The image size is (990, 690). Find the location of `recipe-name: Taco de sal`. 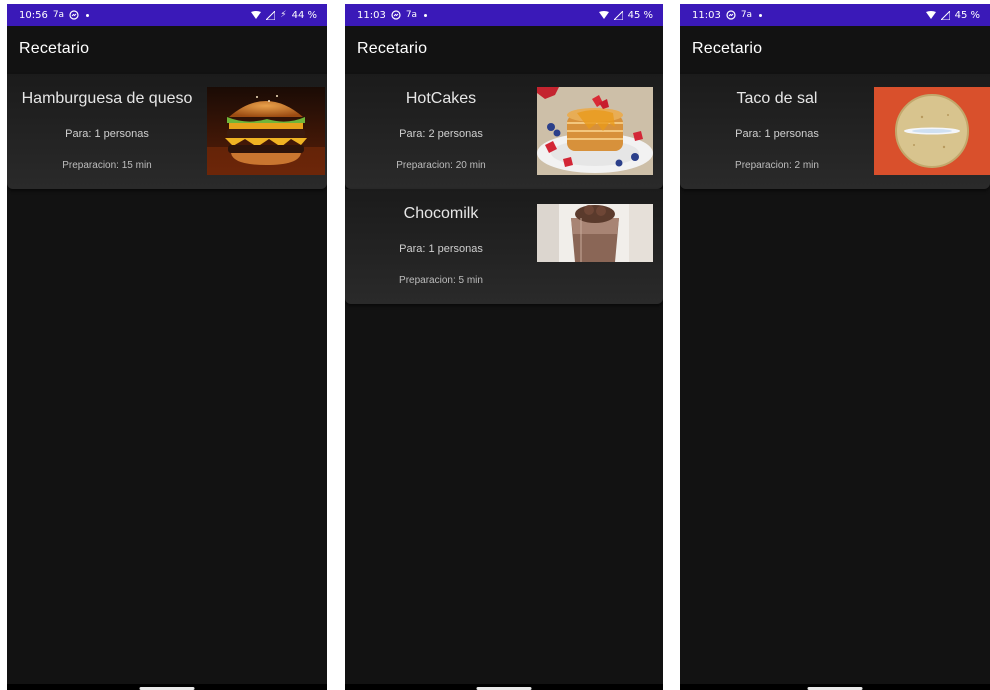

recipe-name: Taco de sal is located at coordinates (777, 98).